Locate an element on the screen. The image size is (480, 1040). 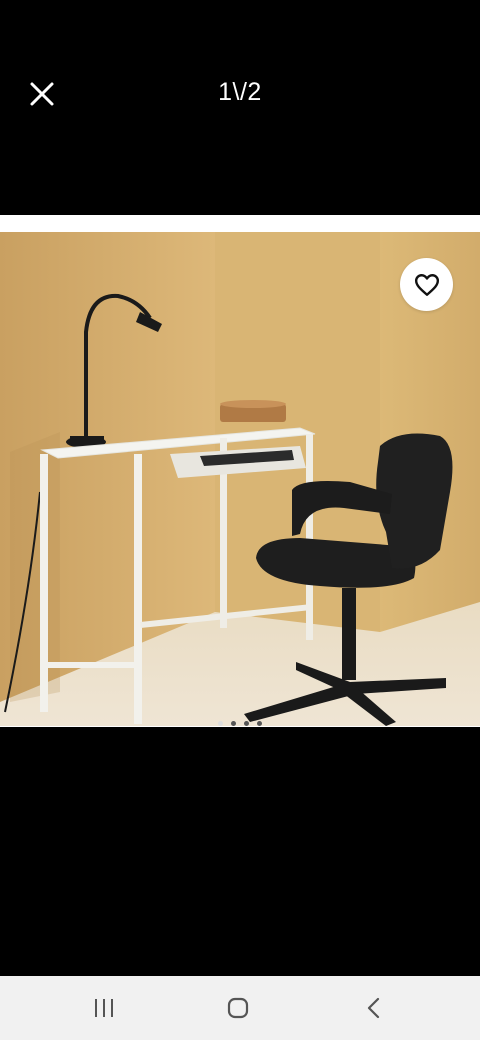
home-button is located at coordinates (238, 1008).